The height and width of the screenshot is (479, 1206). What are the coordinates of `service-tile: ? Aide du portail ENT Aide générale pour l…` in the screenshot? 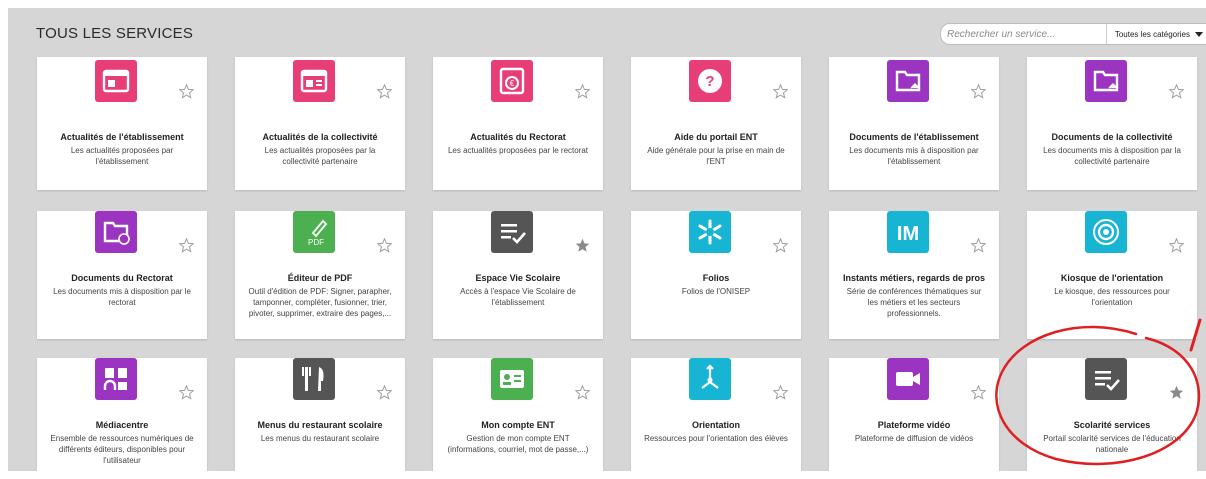 It's located at (716, 123).